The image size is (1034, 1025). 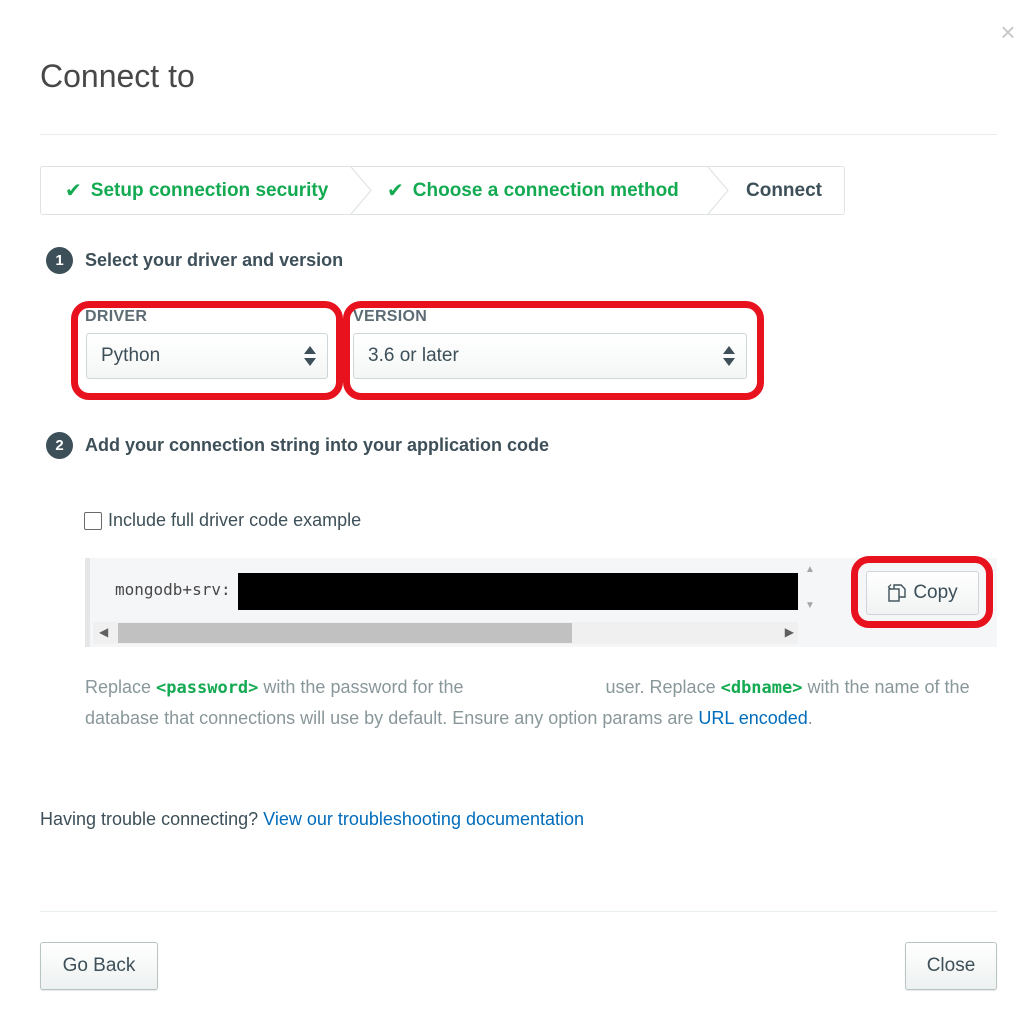 I want to click on dbname-token: <dbname>, so click(x=761, y=688).